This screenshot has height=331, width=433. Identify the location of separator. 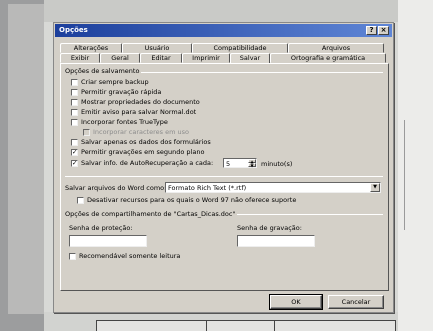
(224, 176).